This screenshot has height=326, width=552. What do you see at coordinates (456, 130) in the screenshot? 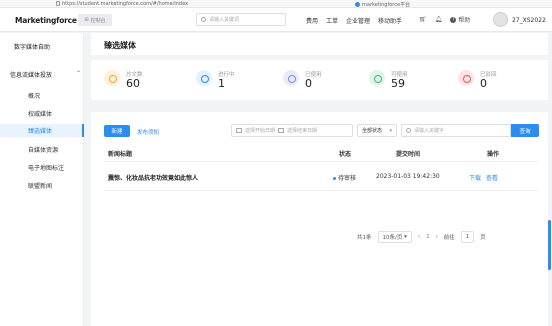
I see `keyword-input: 请输入关键字` at bounding box center [456, 130].